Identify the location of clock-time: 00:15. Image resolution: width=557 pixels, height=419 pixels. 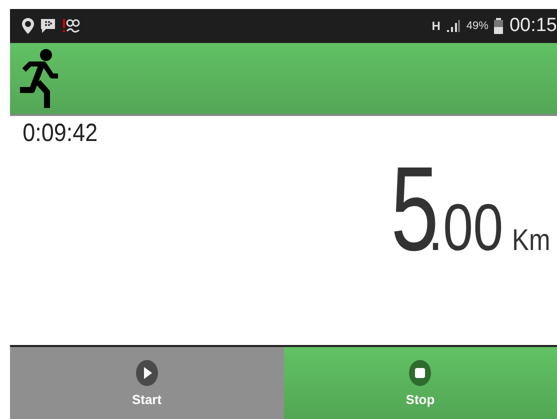
(533, 25).